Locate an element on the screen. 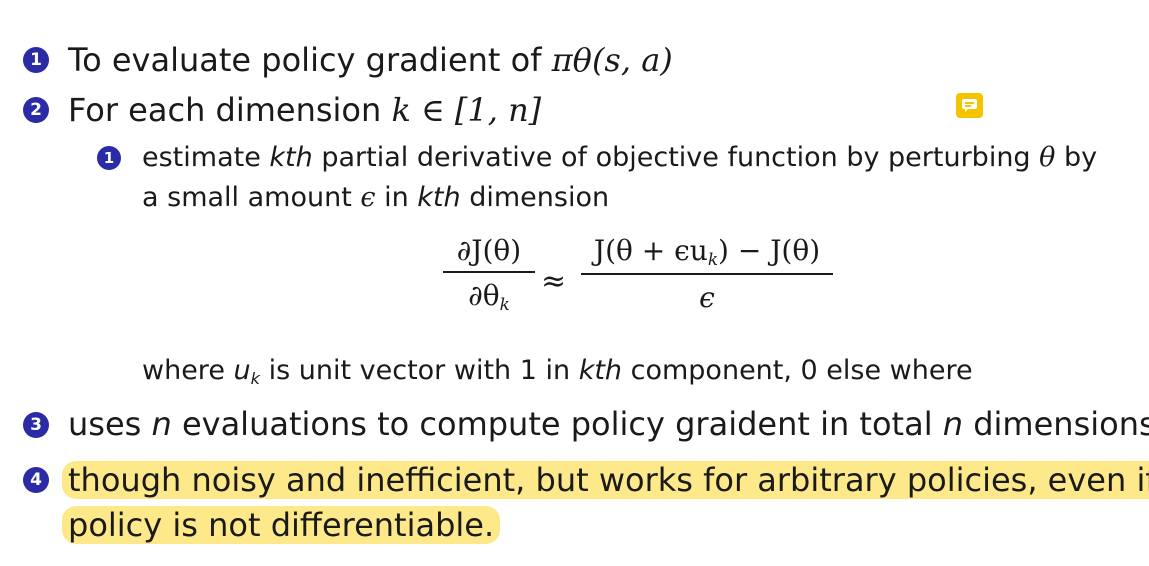  equation-lhs-denominator: ∂θ is located at coordinates (484, 295).